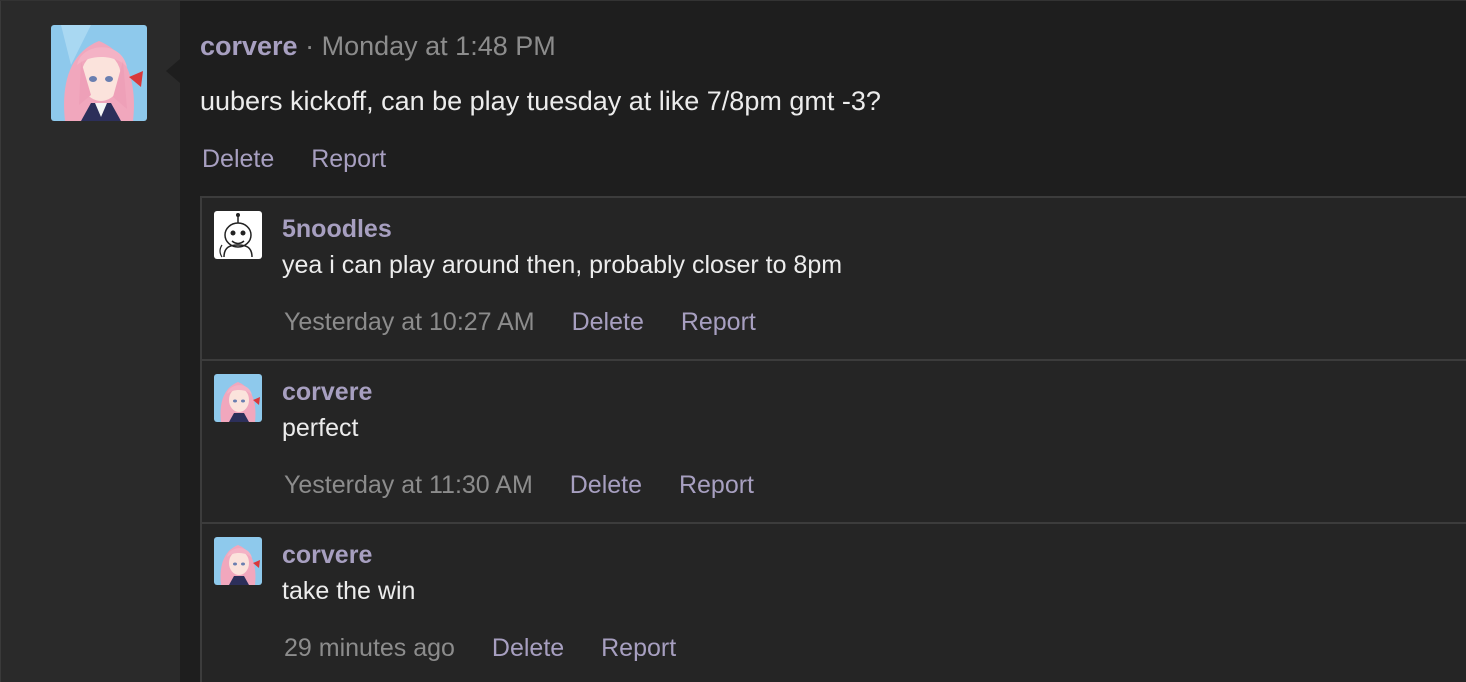 Image resolution: width=1466 pixels, height=682 pixels. I want to click on cartoon-bird-avatar-icon, so click(238, 235).